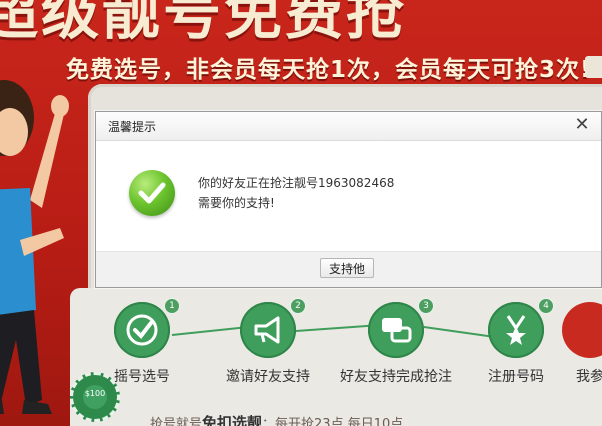 The width and height of the screenshot is (602, 426). What do you see at coordinates (132, 127) in the screenshot?
I see `dialog-title: 温馨提示` at bounding box center [132, 127].